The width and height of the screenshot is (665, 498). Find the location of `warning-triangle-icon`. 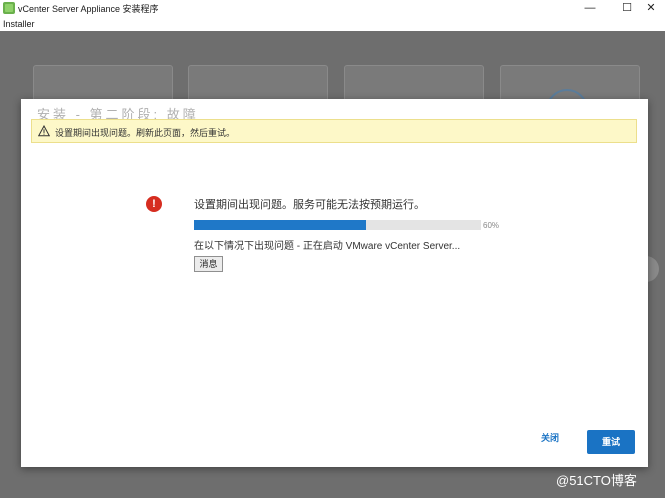

warning-triangle-icon is located at coordinates (44, 131).